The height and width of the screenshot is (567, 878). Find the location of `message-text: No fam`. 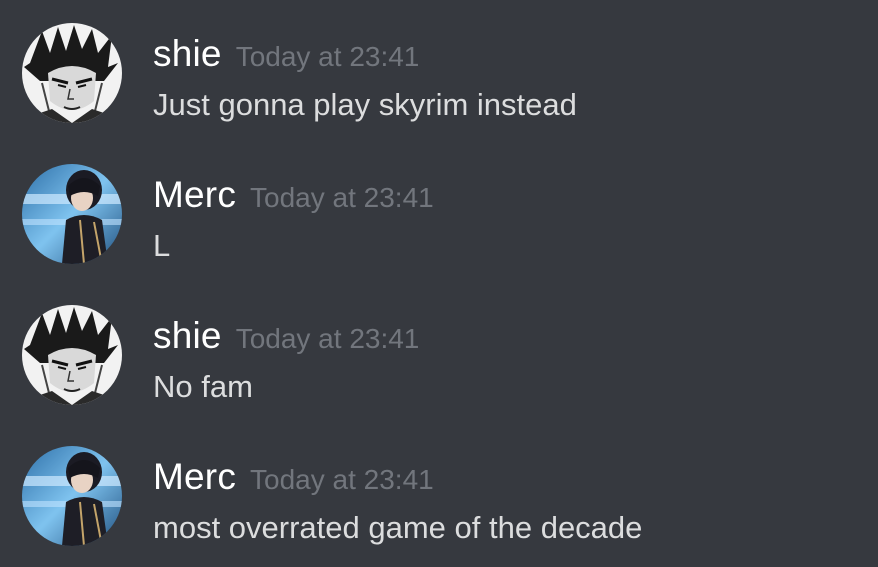

message-text: No fam is located at coordinates (203, 386).